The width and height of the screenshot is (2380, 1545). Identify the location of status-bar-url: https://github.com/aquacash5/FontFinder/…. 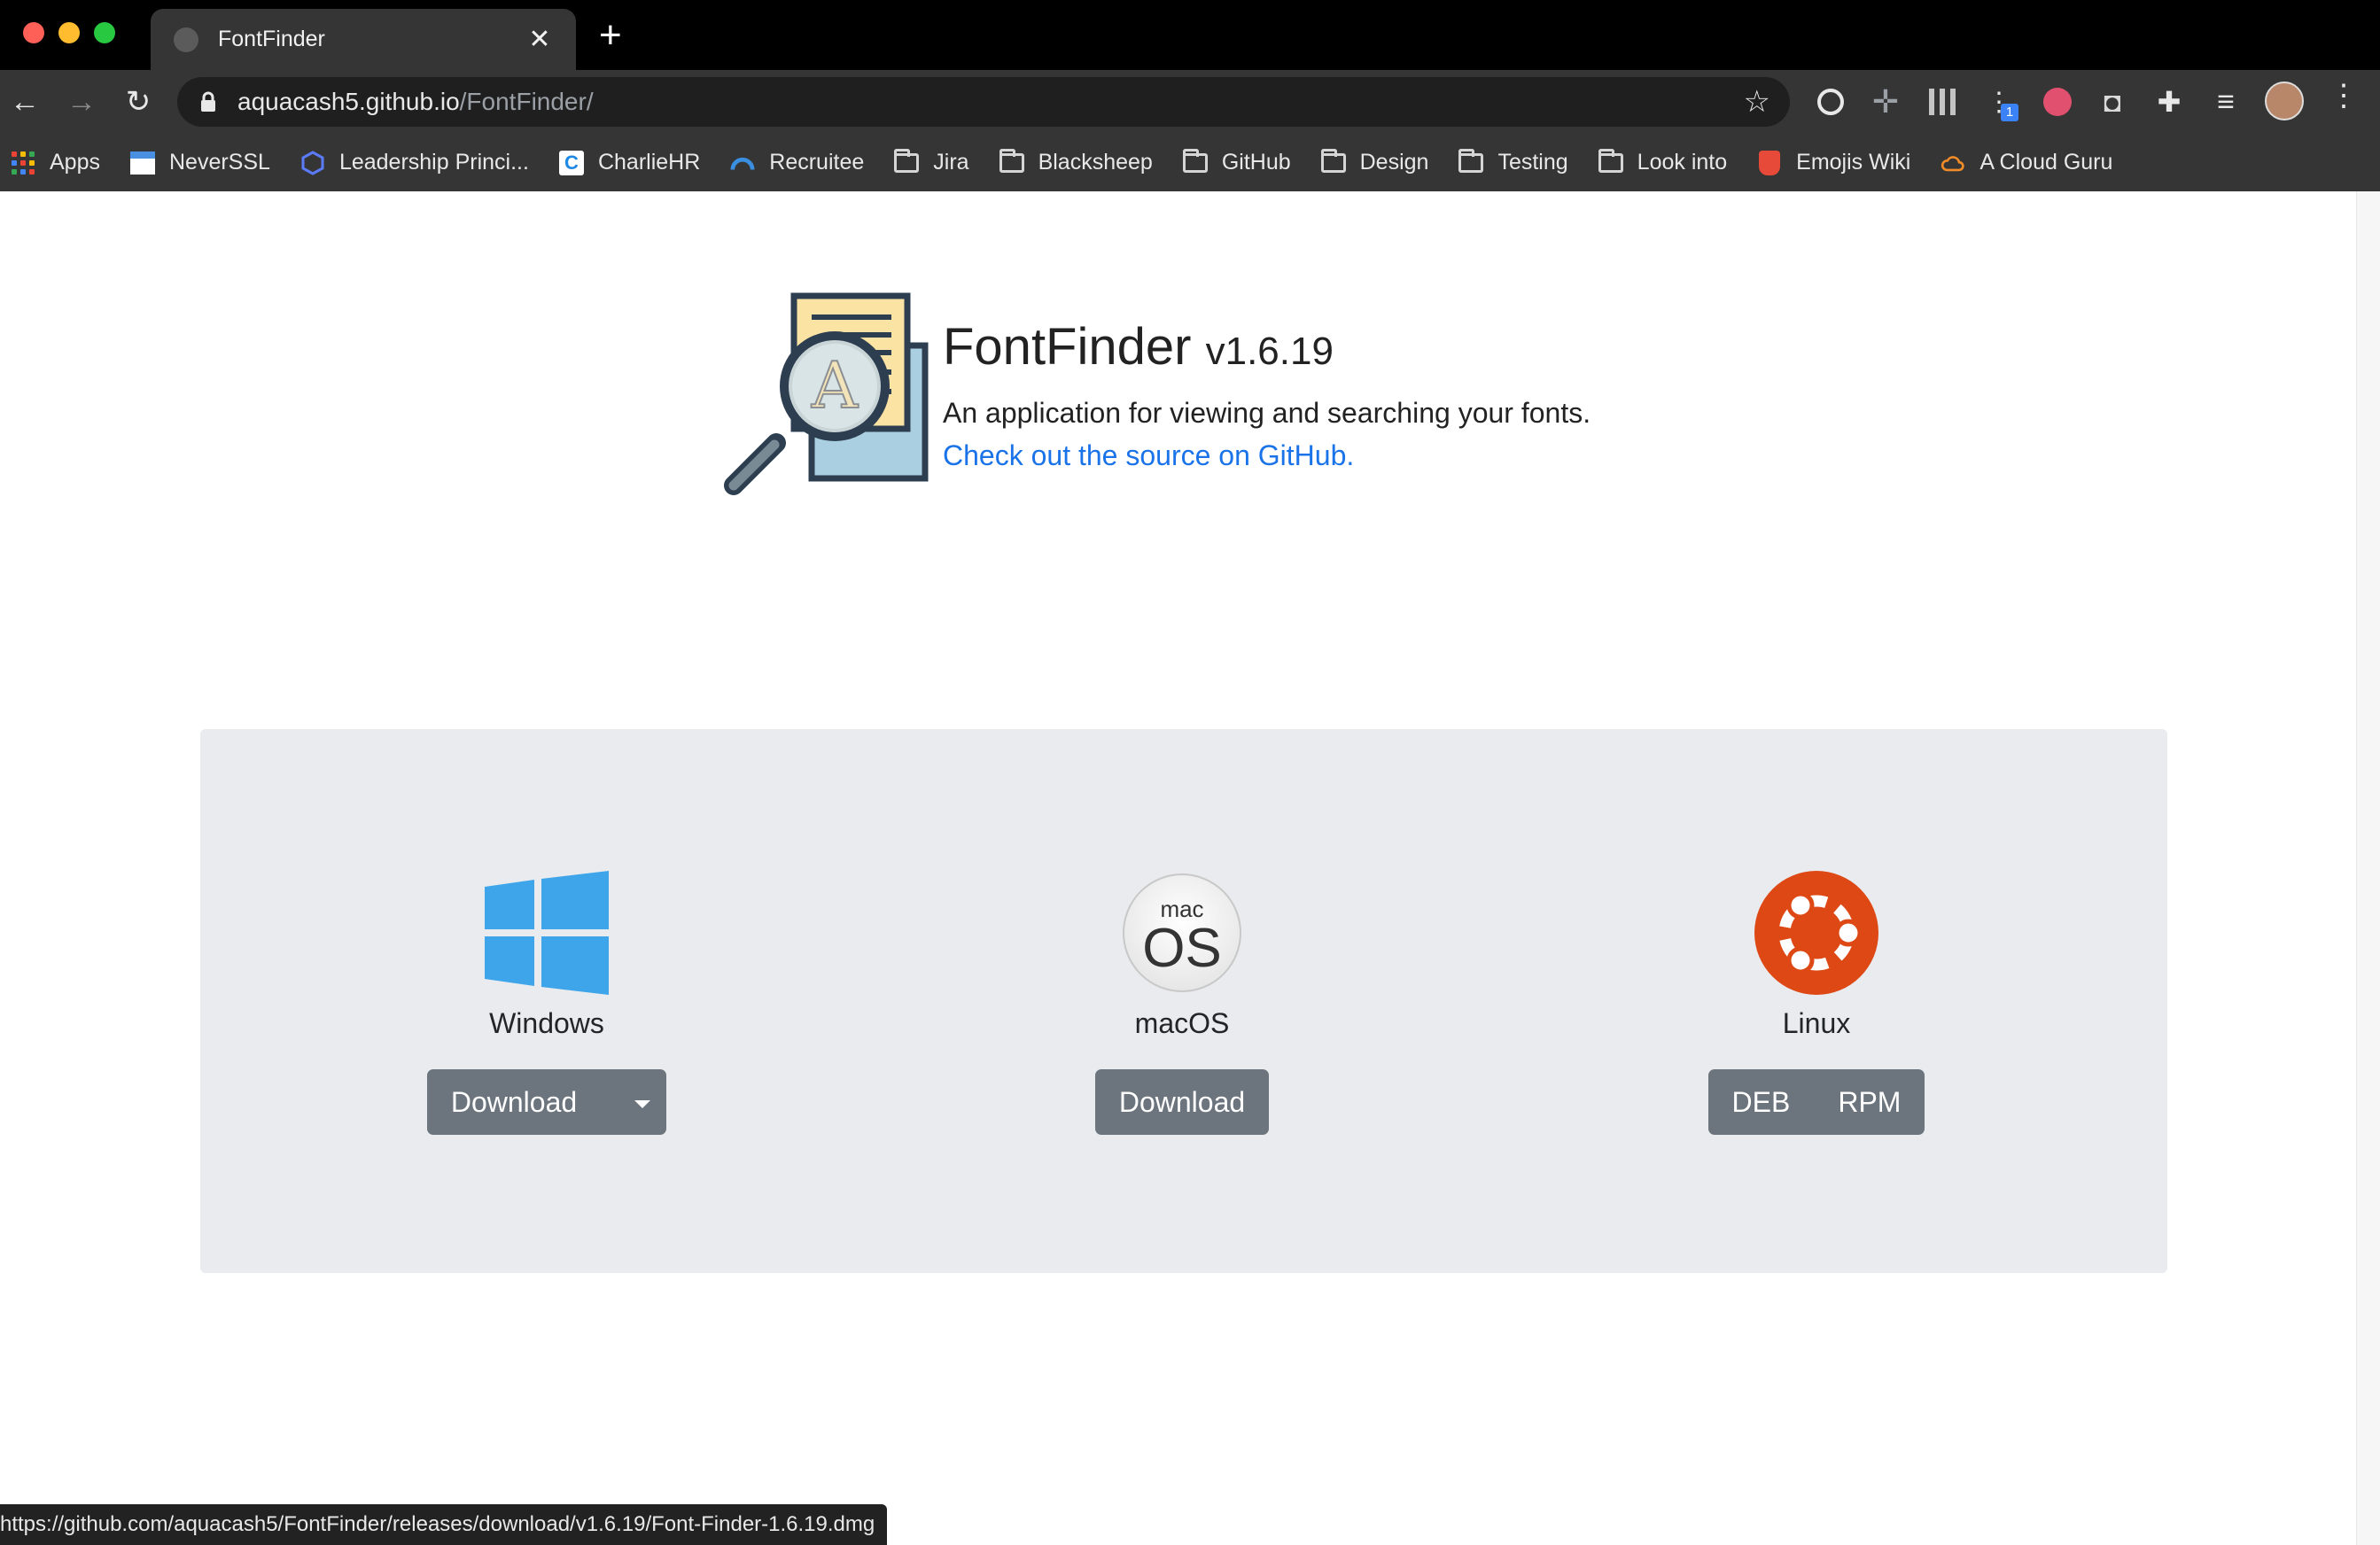
(444, 1524).